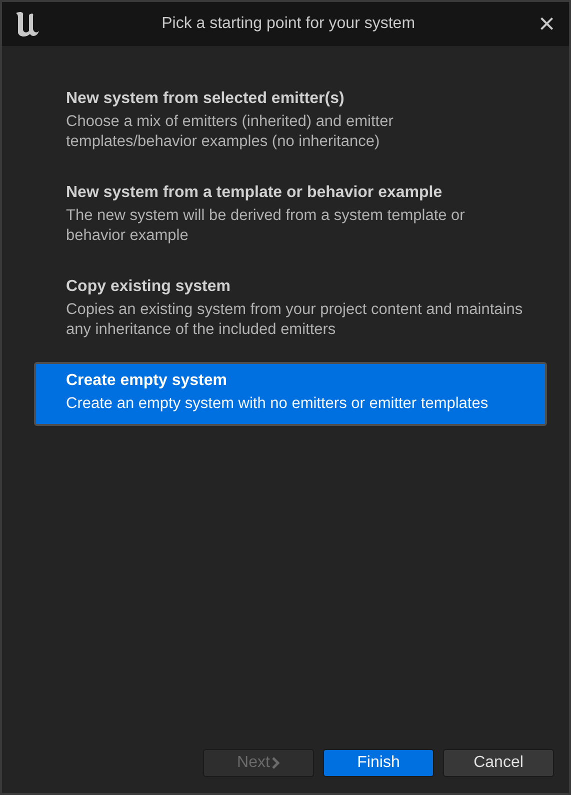 This screenshot has width=571, height=795. I want to click on option-description: The new system will be derived from a system template or behavior example, so click(266, 226).